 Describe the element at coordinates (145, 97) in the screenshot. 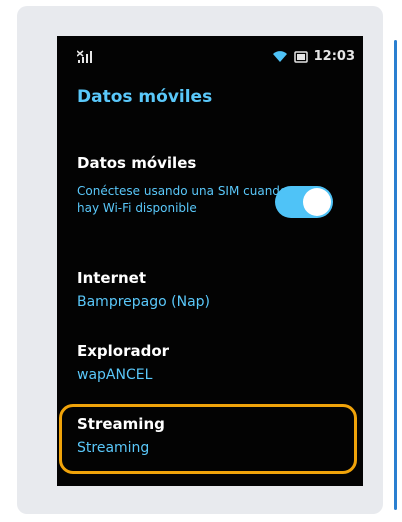

I see `screen-title: Datos móviles` at that location.